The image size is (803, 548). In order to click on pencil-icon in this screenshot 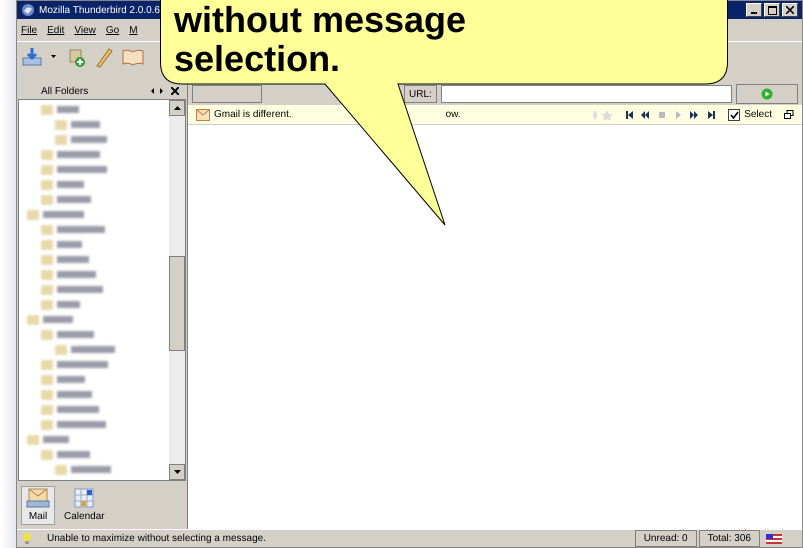, I will do `click(104, 57)`.